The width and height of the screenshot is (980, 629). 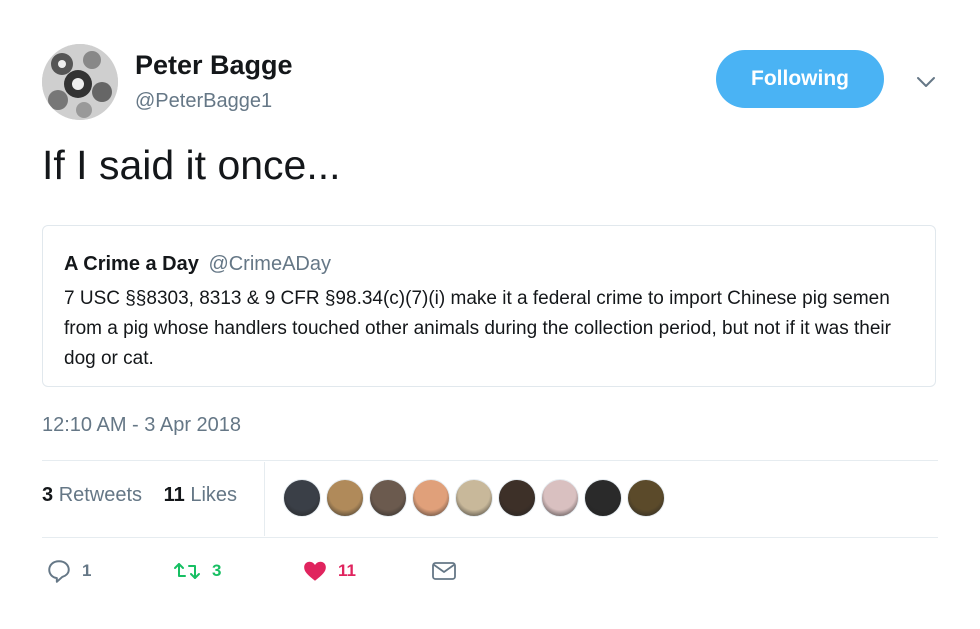 I want to click on likes-stat: 11 Likes, so click(x=200, y=495).